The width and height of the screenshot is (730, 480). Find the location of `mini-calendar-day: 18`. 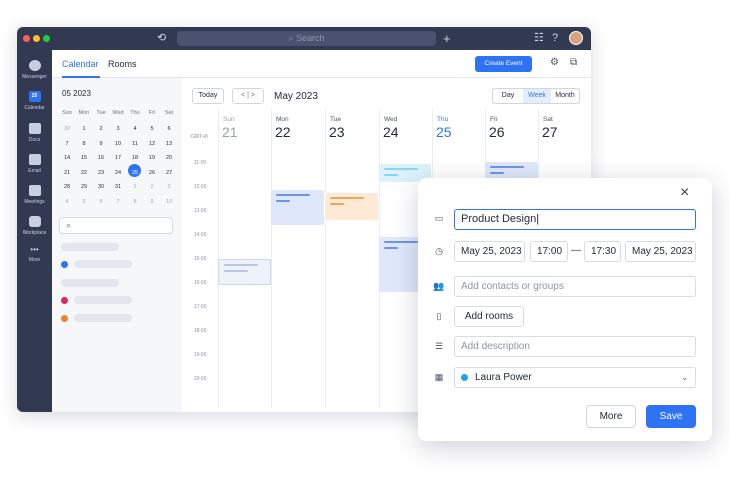

mini-calendar-day: 18 is located at coordinates (135, 158).